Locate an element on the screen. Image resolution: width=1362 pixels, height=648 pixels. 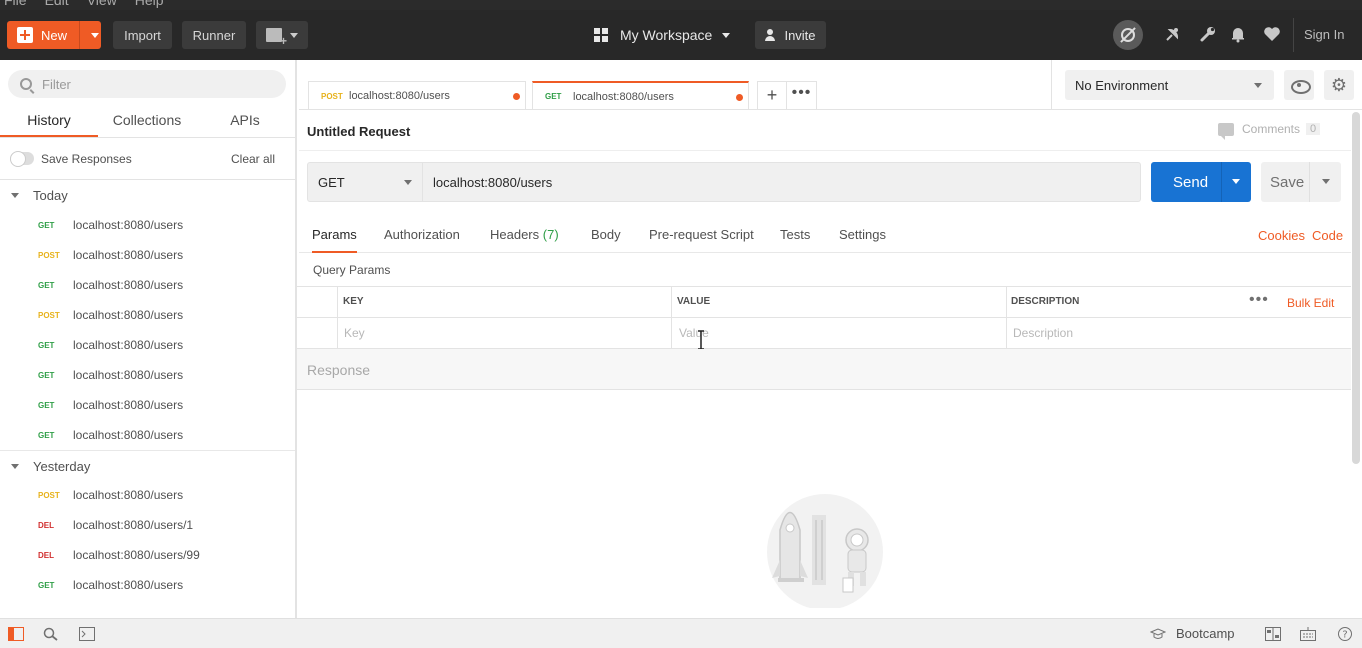
group-label: Today is located at coordinates (50, 195).